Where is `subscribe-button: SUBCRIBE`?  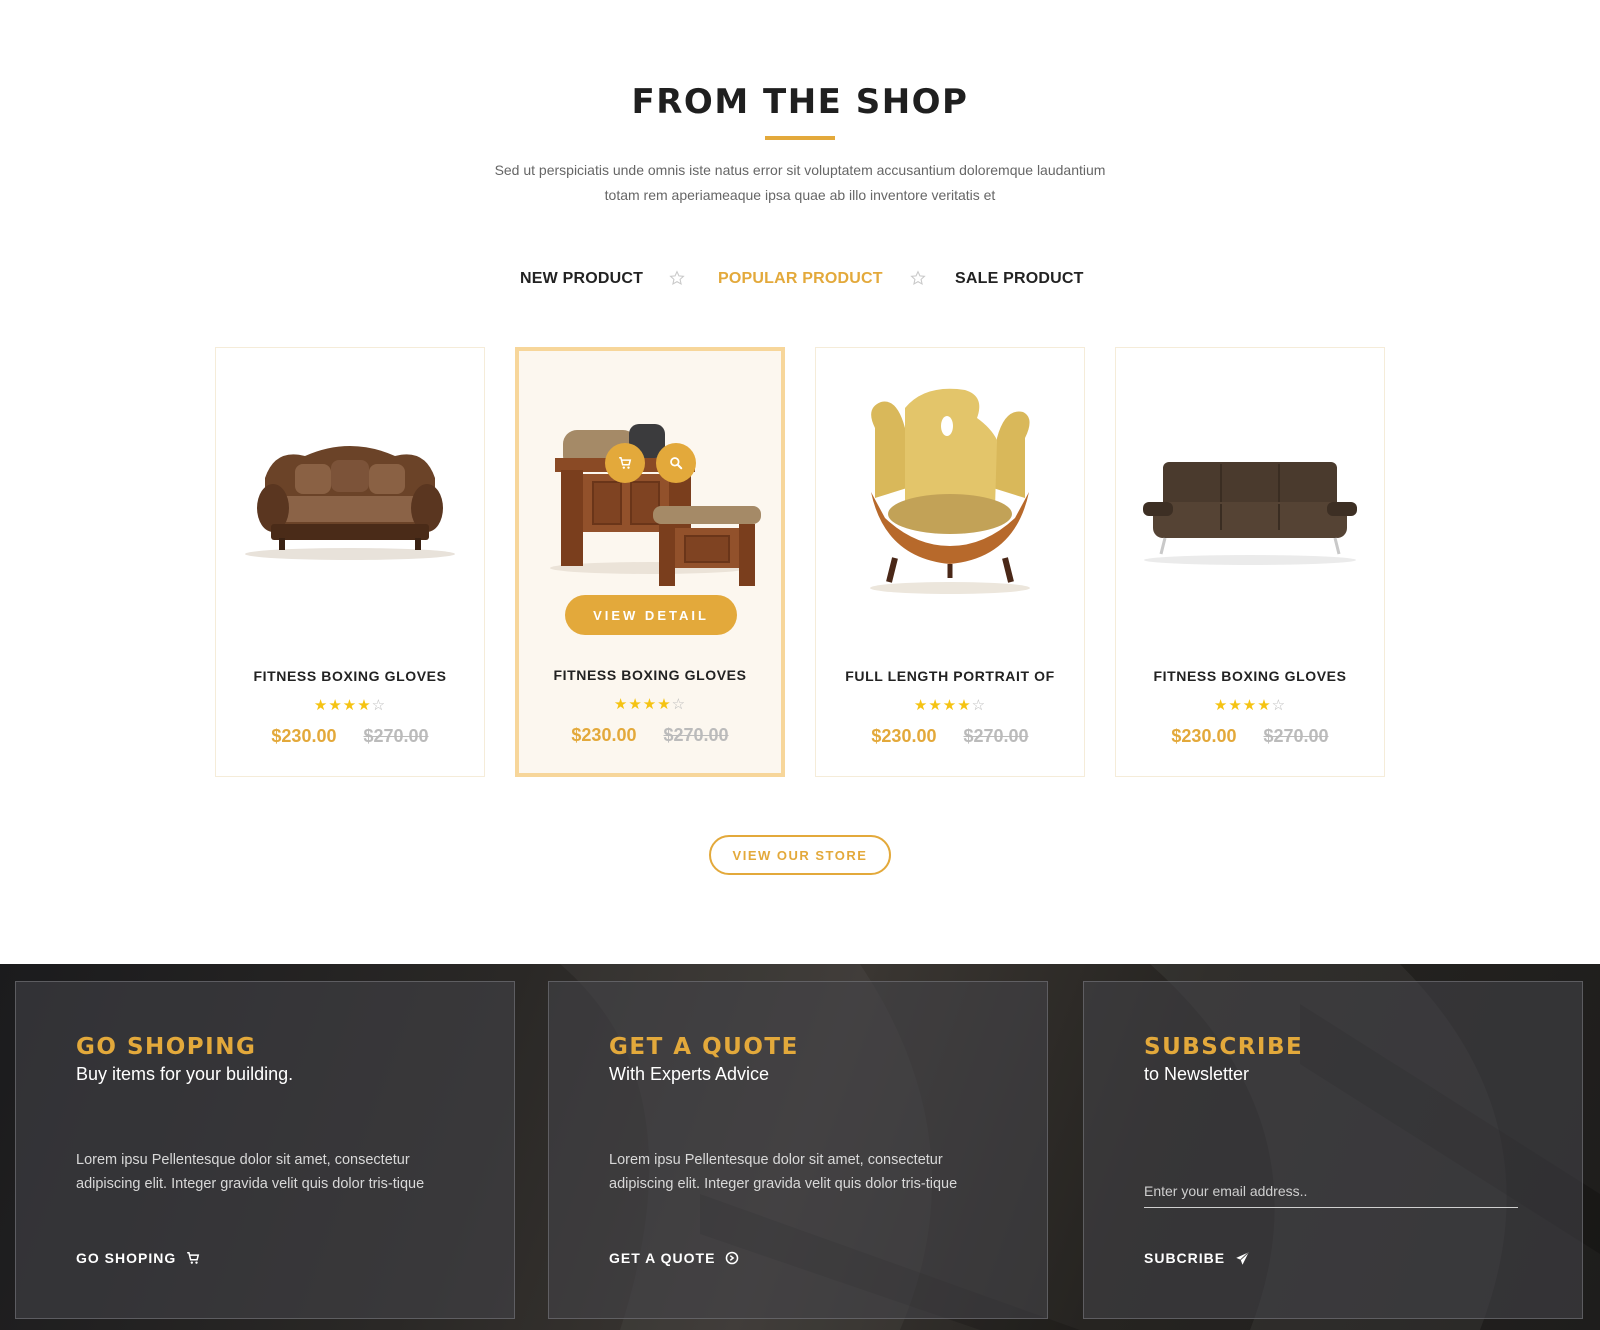 subscribe-button: SUBCRIBE is located at coordinates (1197, 1258).